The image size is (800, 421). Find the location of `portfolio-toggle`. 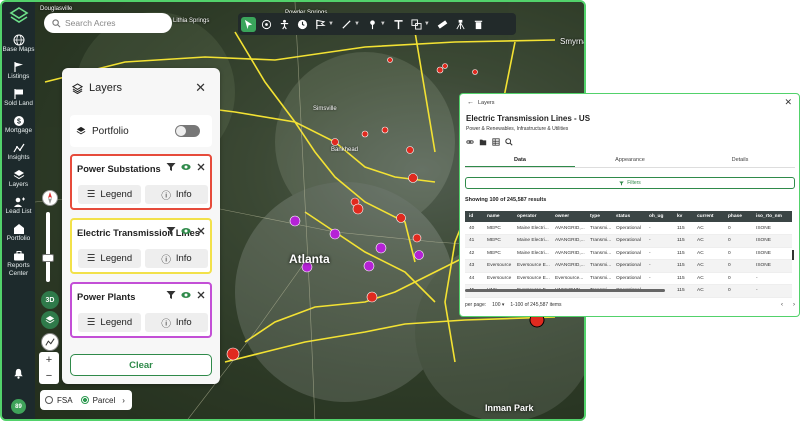

portfolio-toggle is located at coordinates (187, 131).